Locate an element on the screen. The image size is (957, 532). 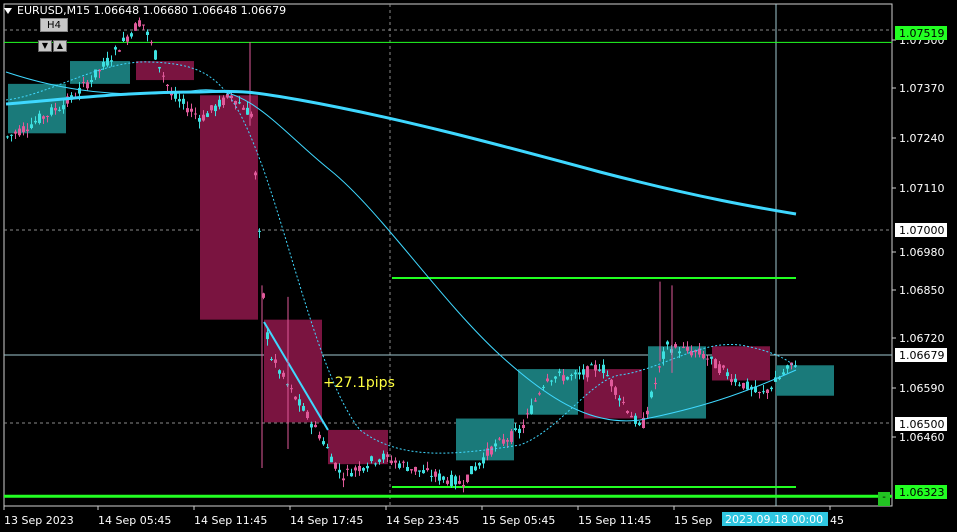
price-highlight-label: 1.07000 is located at coordinates (922, 230).